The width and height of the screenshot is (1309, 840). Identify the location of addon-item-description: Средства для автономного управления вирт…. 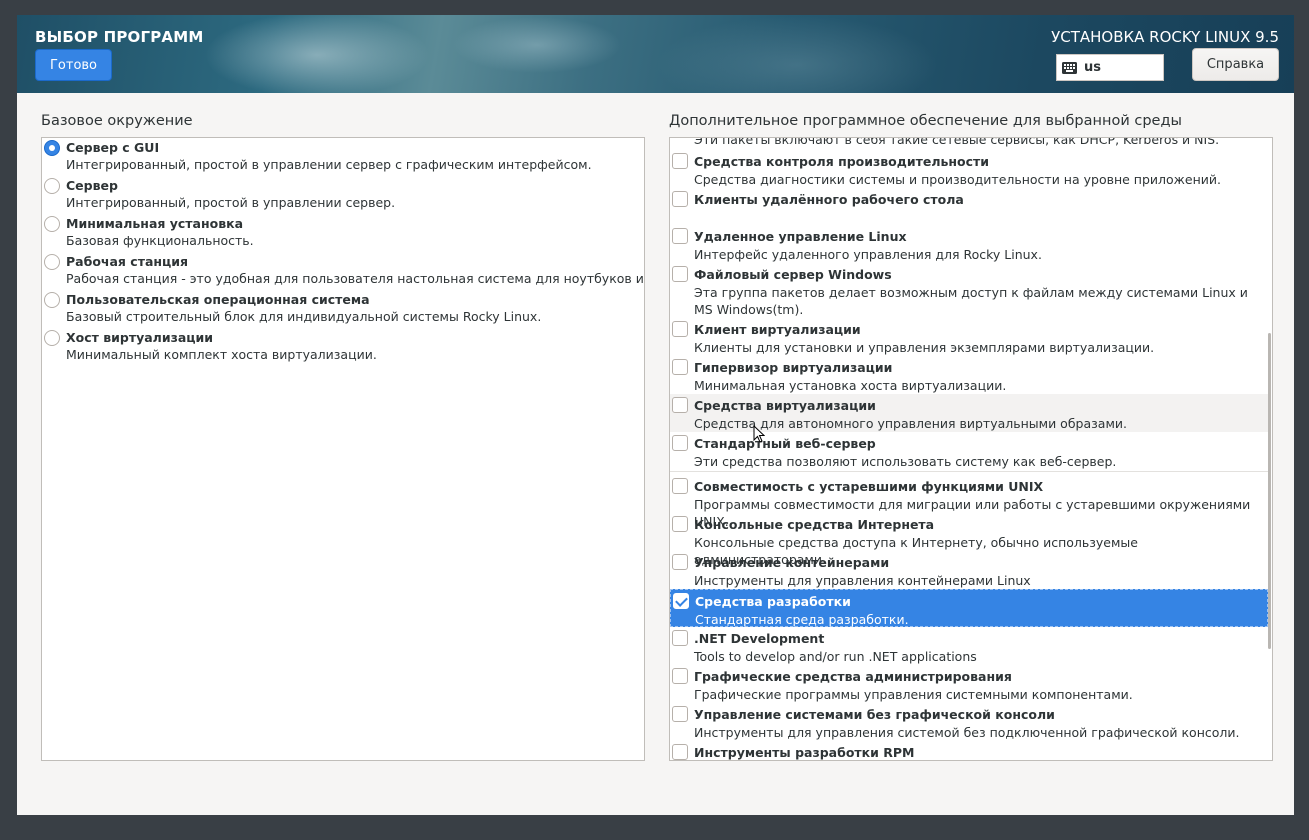
(910, 423).